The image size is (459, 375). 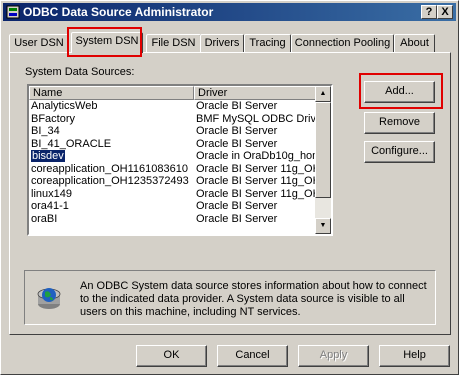 I want to click on scroll-up-arrow-icon: ▲, so click(x=323, y=94).